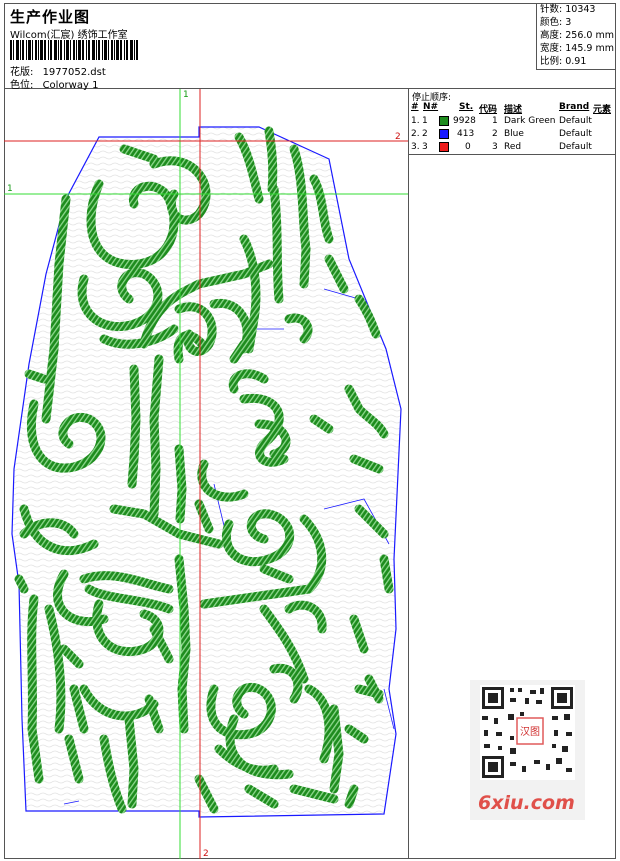 Image resolution: width=620 pixels, height=861 pixels. What do you see at coordinates (206, 854) in the screenshot?
I see `guide-label-v2: 2` at bounding box center [206, 854].